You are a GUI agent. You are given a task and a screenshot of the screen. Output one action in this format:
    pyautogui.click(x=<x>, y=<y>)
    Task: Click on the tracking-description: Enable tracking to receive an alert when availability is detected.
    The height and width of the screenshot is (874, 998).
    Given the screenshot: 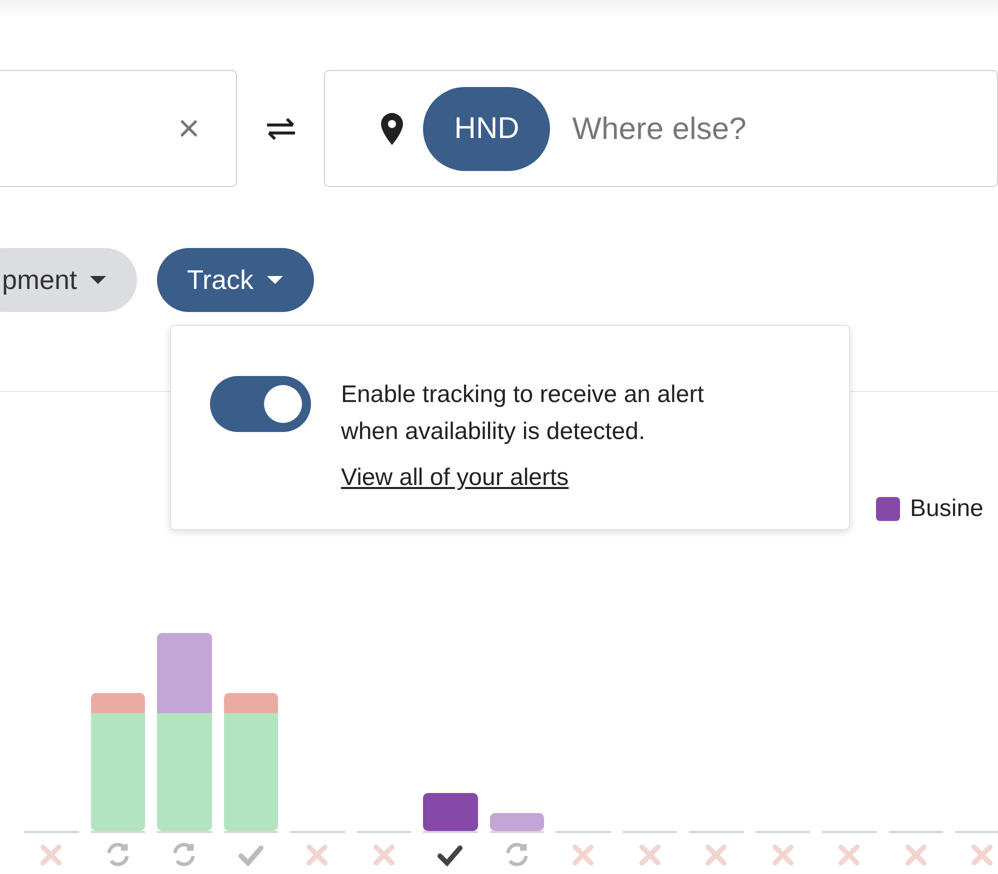 What is the action you would take?
    pyautogui.click(x=523, y=413)
    